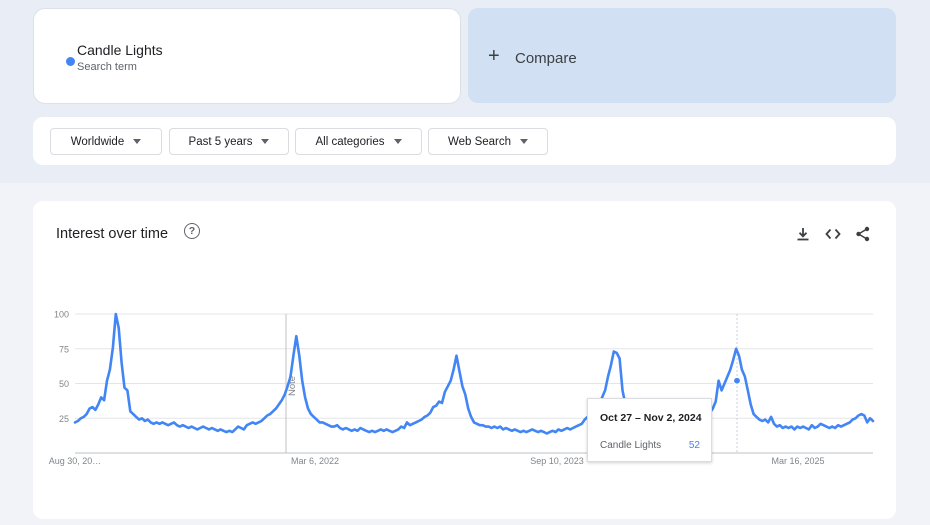  I want to click on tooltip-date: Oct 27 – Nov 2, 2024, so click(651, 418).